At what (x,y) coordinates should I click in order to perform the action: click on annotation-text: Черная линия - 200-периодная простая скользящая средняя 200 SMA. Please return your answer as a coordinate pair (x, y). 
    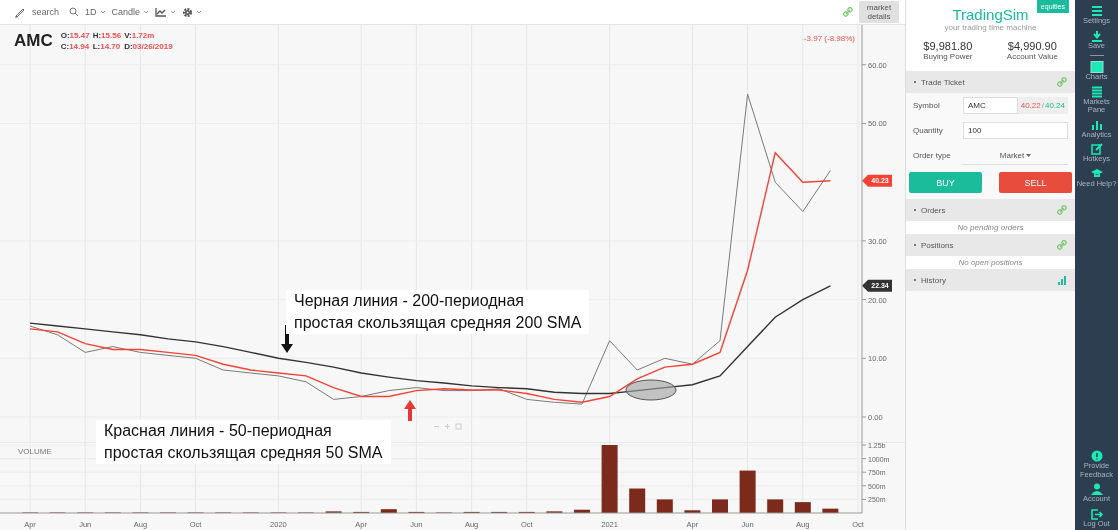
    Looking at the image, I should click on (438, 312).